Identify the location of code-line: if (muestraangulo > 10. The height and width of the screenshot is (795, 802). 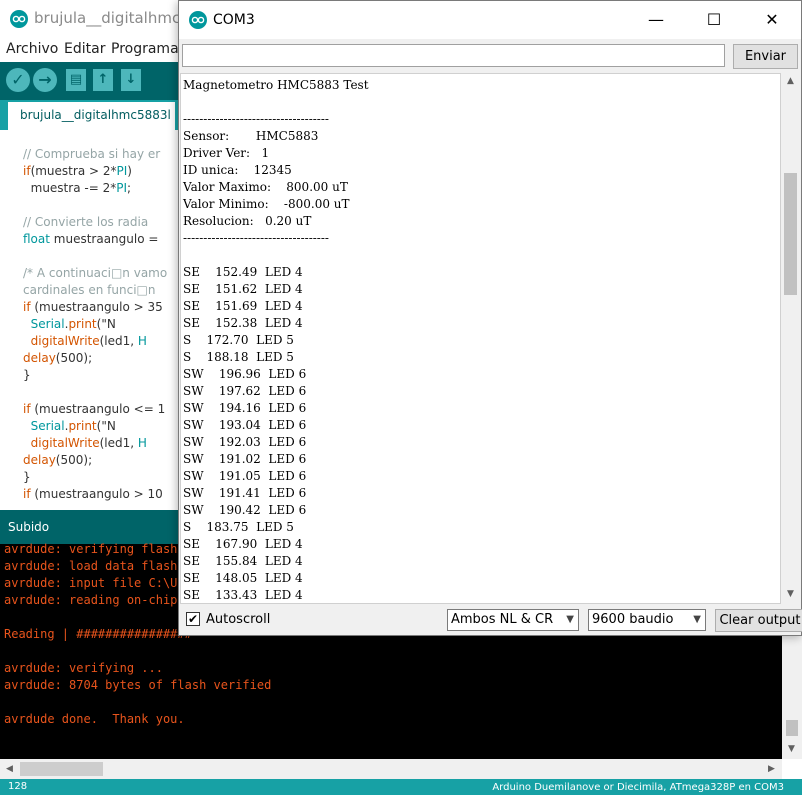
(93, 494).